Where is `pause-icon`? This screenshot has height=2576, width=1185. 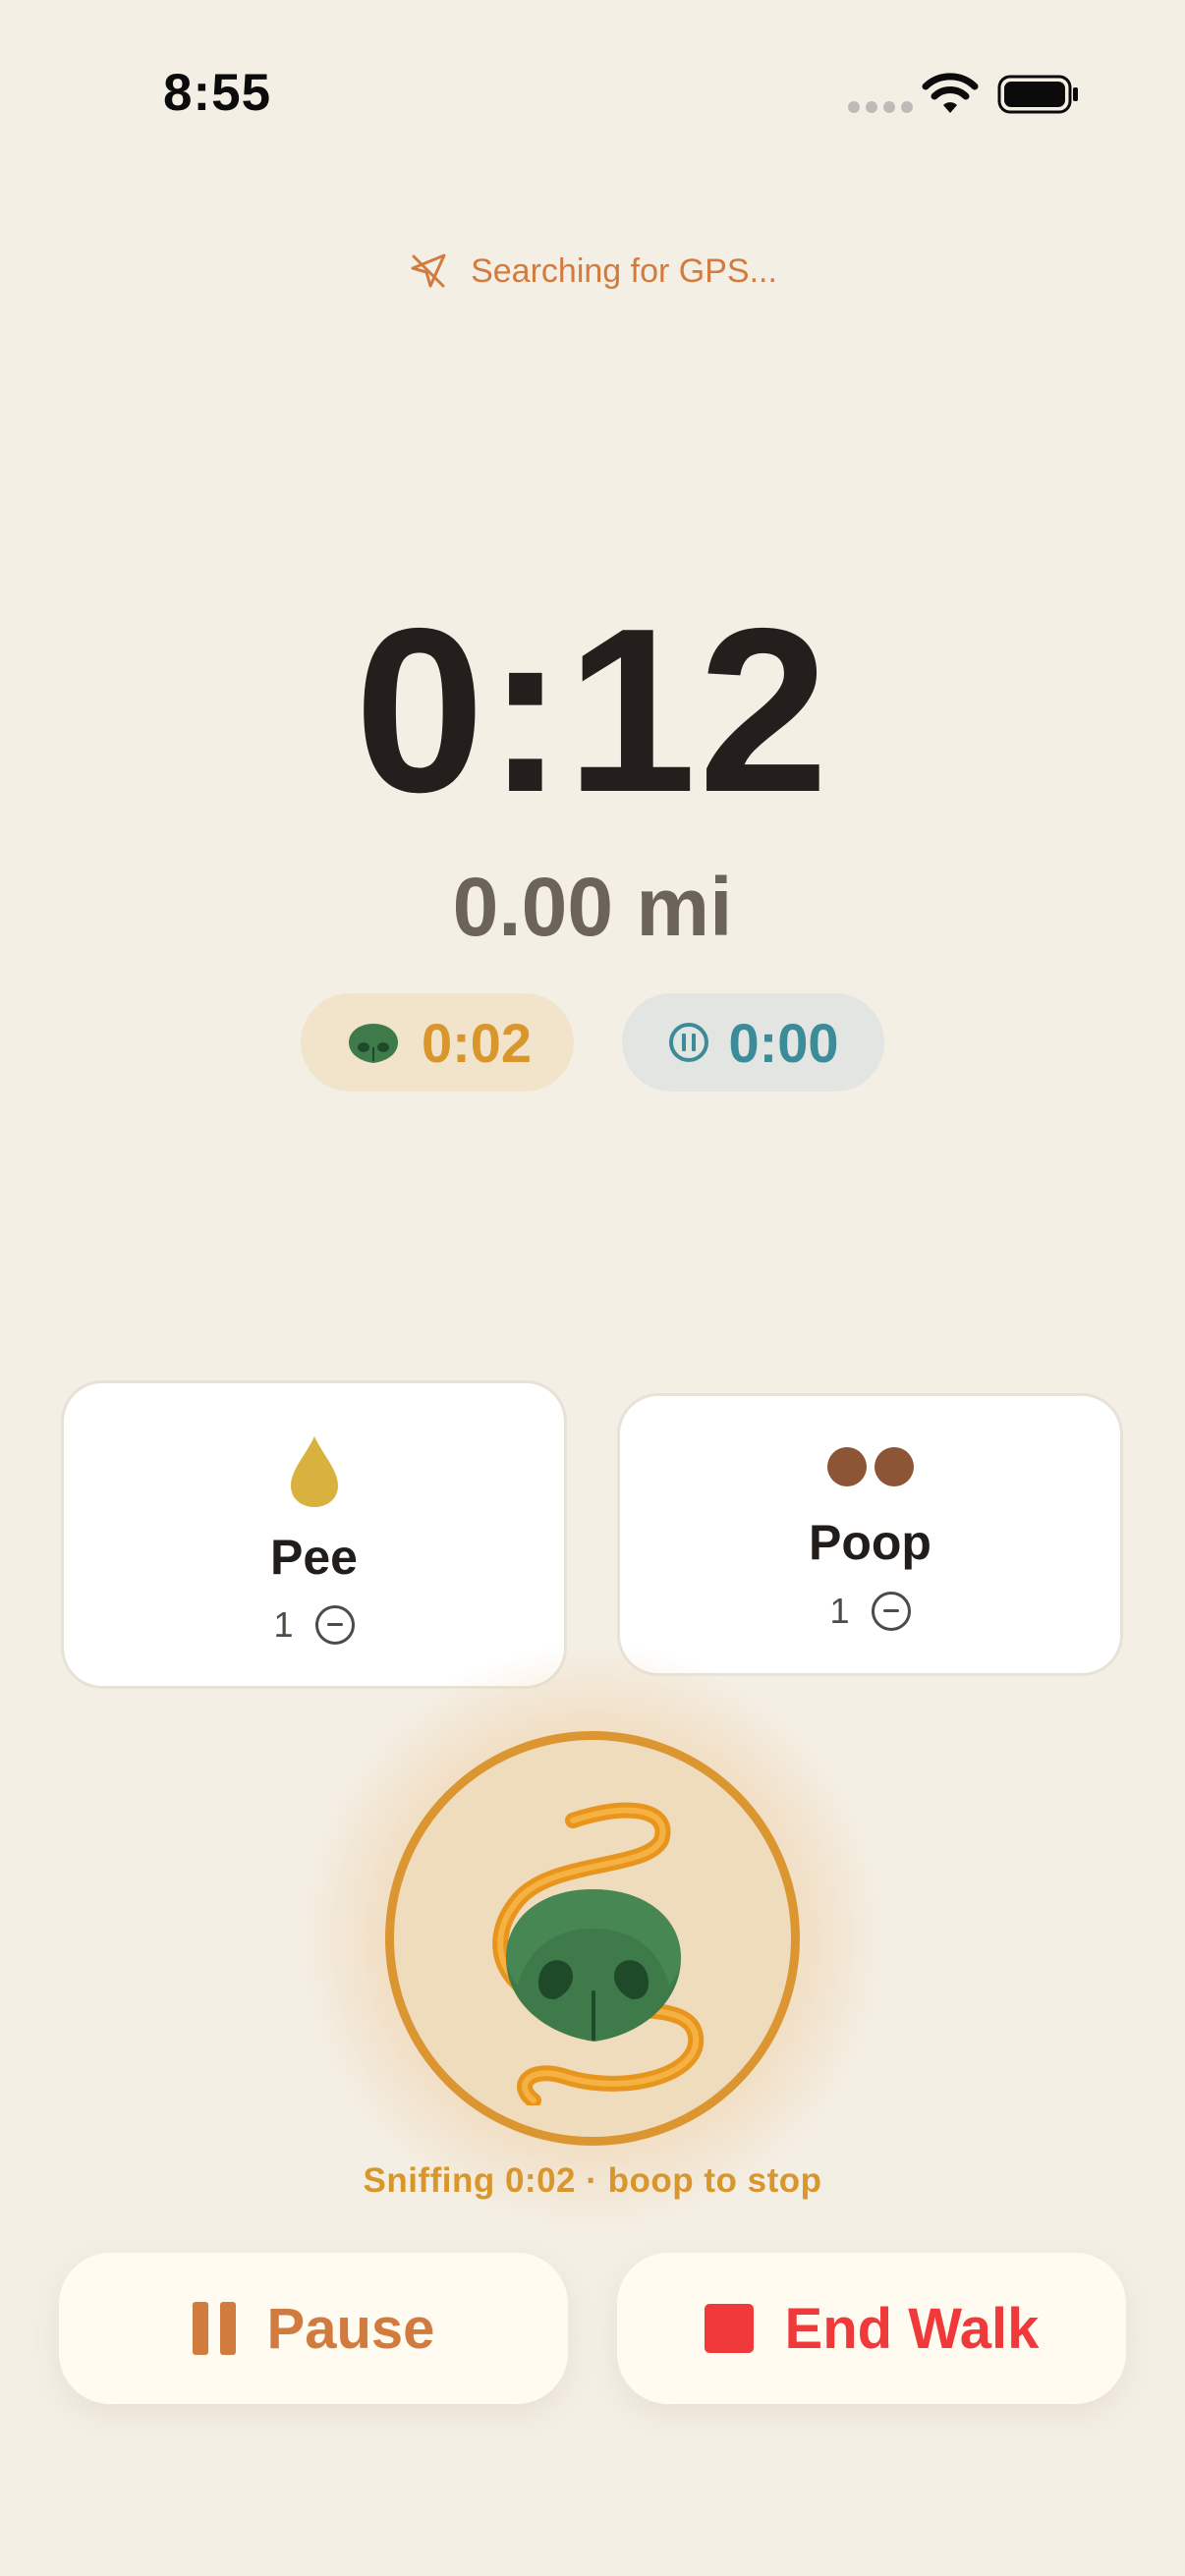 pause-icon is located at coordinates (214, 2328).